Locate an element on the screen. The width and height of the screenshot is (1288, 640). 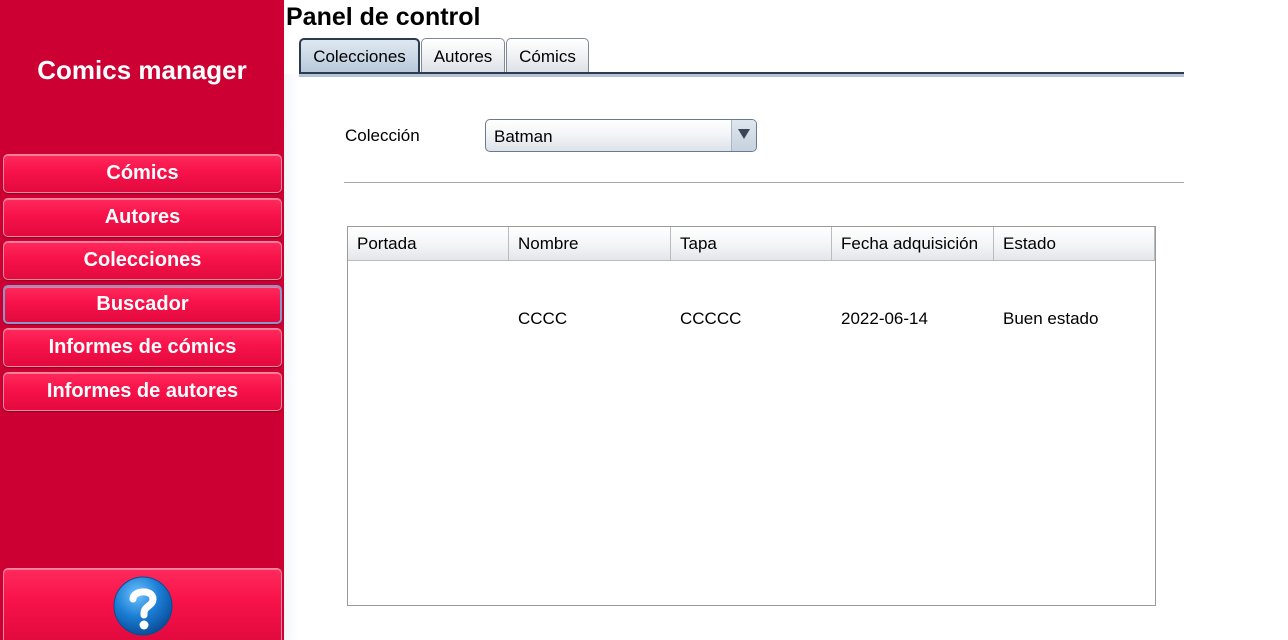
sidebar-item-autores: Autores is located at coordinates (142, 217).